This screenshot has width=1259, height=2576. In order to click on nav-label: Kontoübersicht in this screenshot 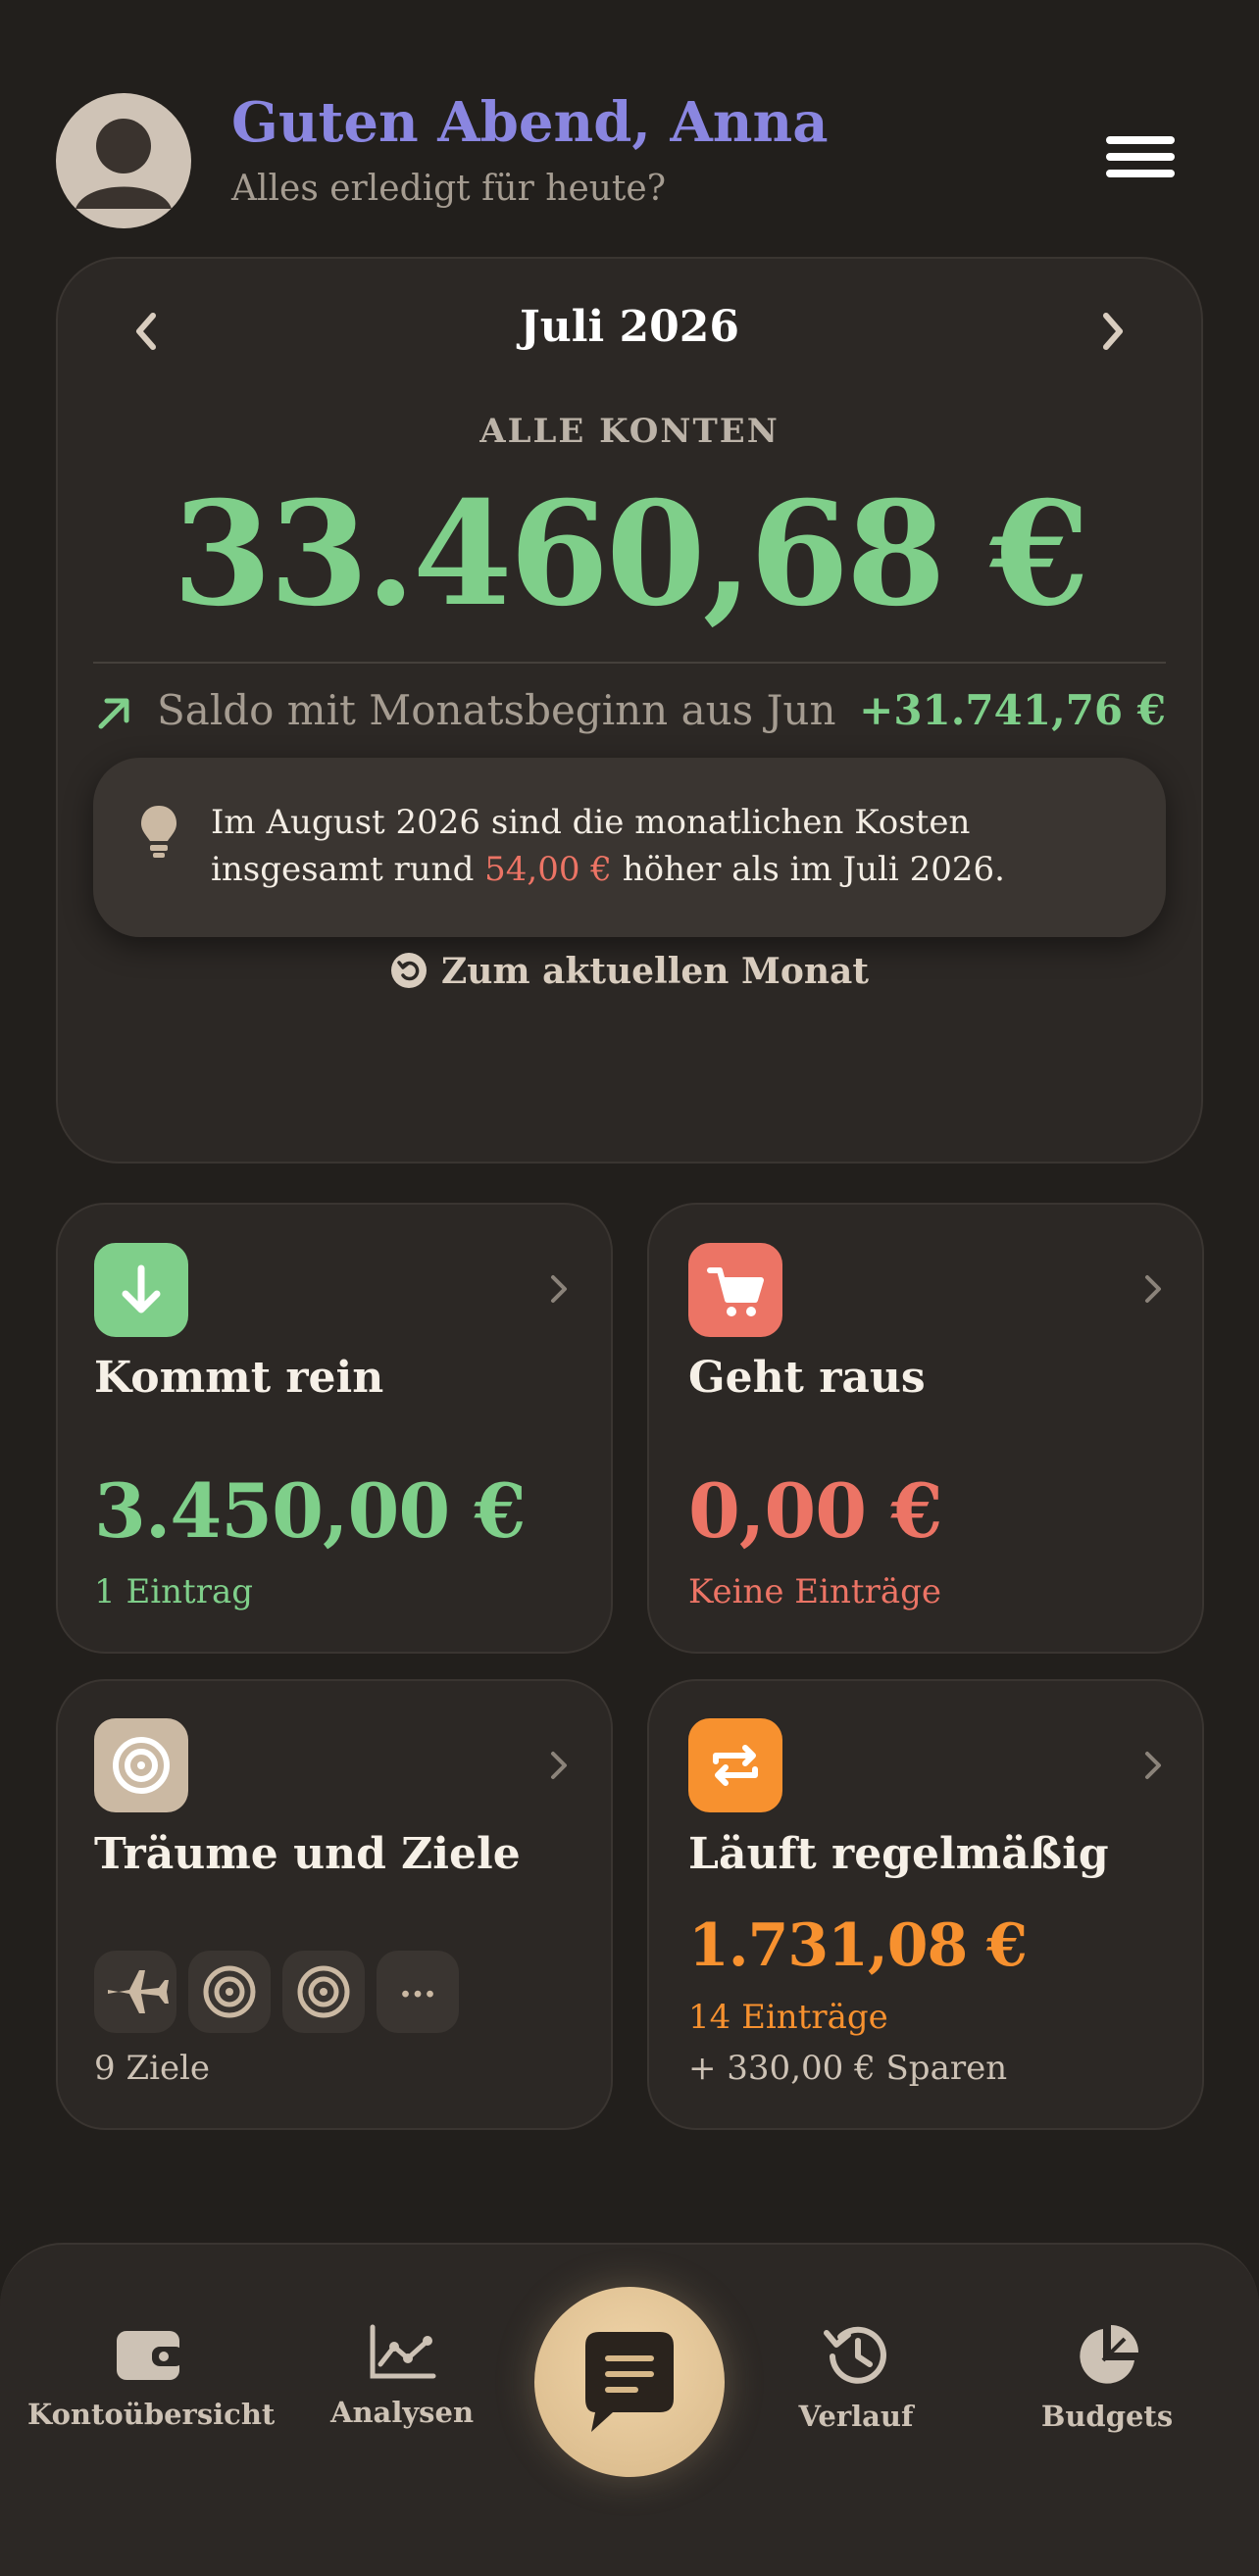, I will do `click(151, 2414)`.